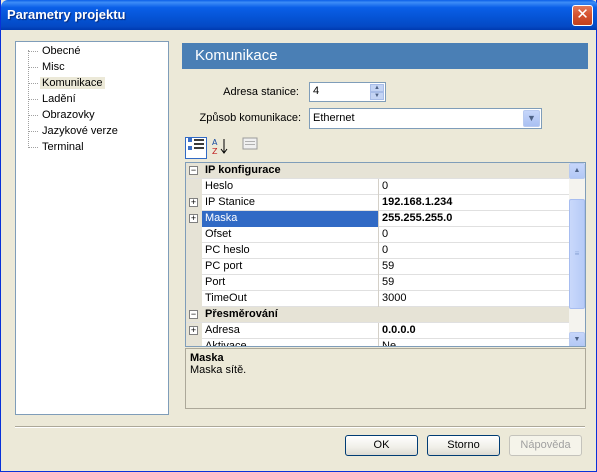  I want to click on spin-down-icon: ▼, so click(377, 96).